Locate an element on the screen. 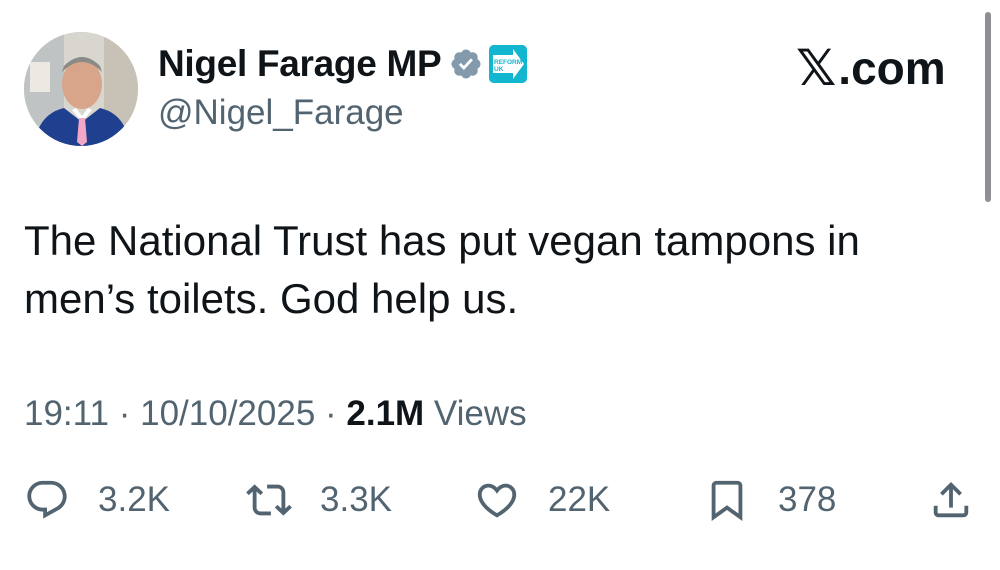  uk-text: UK is located at coordinates (499, 69).